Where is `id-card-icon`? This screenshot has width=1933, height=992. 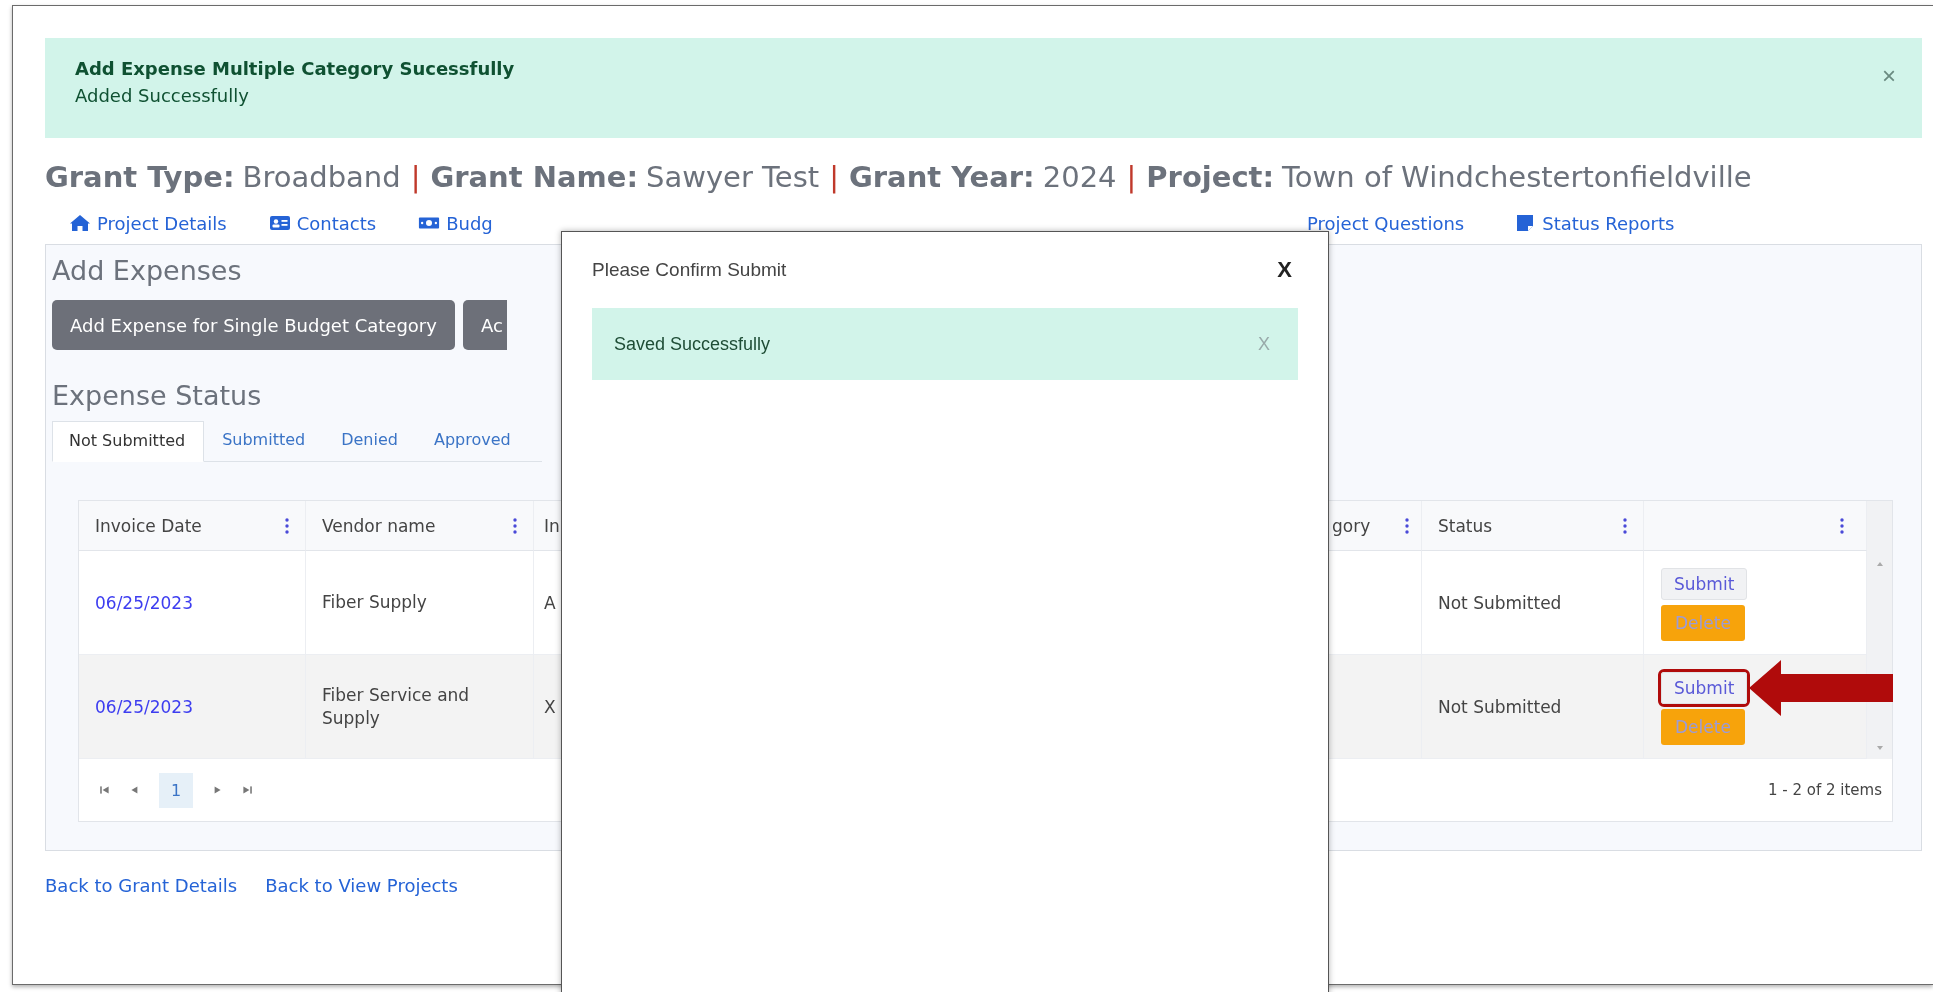
id-card-icon is located at coordinates (279, 223).